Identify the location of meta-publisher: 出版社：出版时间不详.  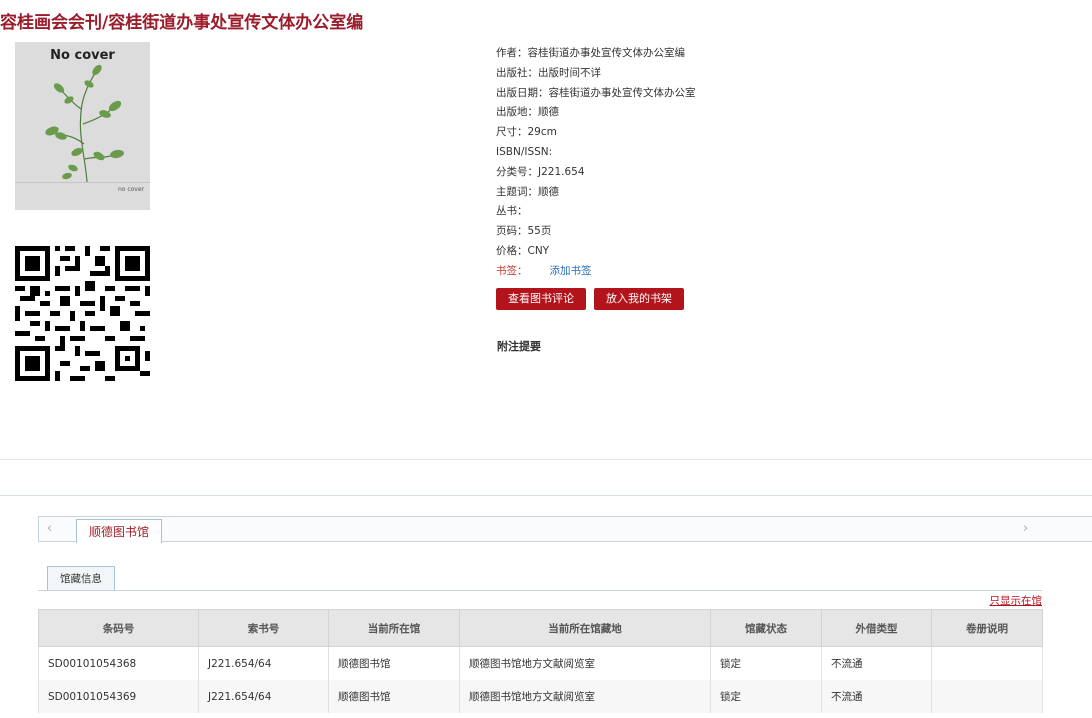
(548, 72).